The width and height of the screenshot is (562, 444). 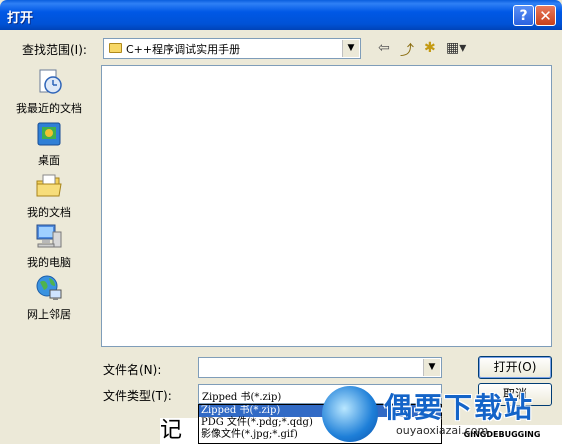 I want to click on place-network: 网上邻居, so click(x=49, y=298).